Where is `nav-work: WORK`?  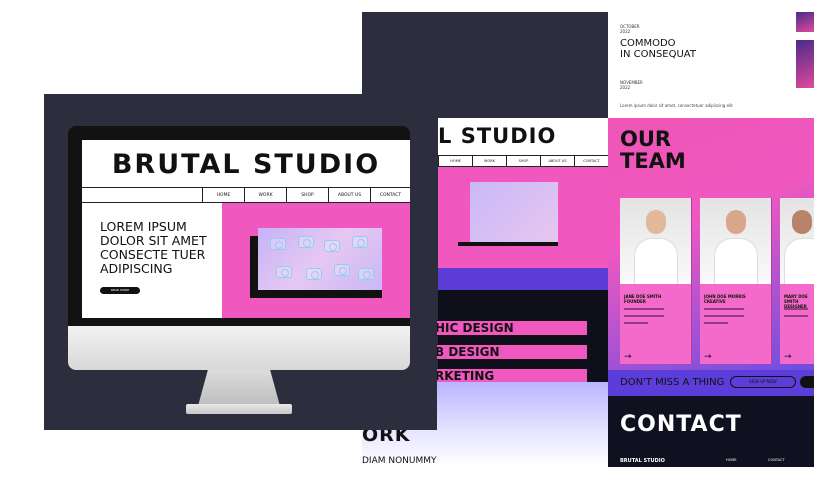
nav-work: WORK is located at coordinates (265, 195).